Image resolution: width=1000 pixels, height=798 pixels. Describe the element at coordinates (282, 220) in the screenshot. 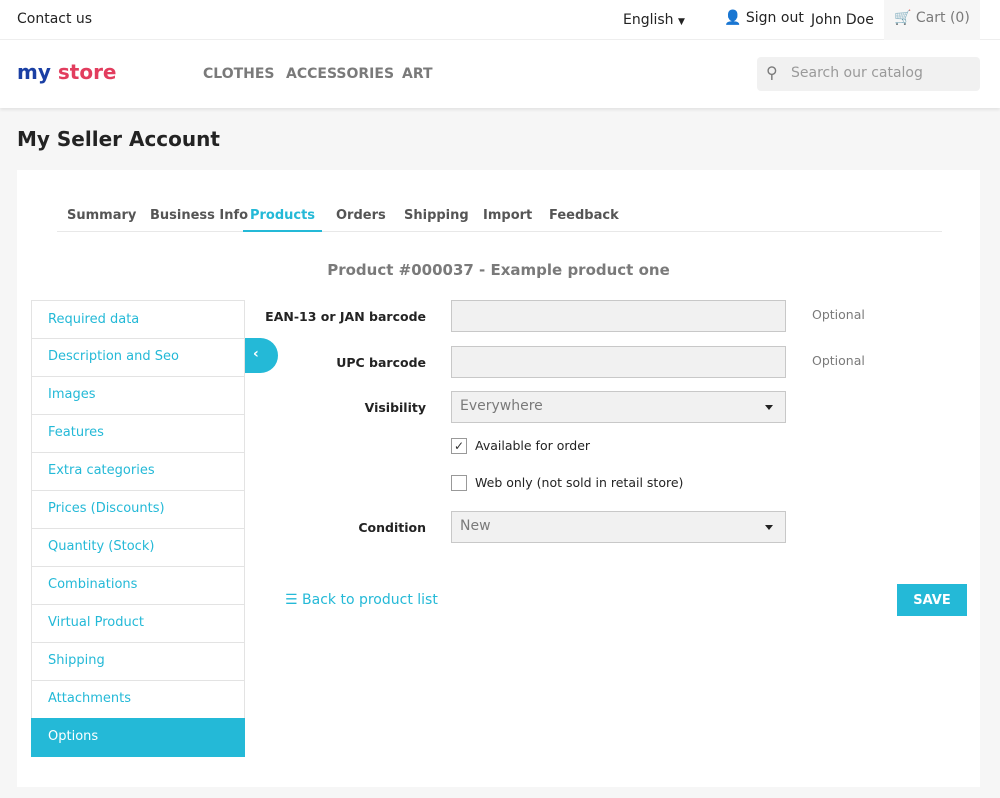

I see `tab-products: Products` at that location.